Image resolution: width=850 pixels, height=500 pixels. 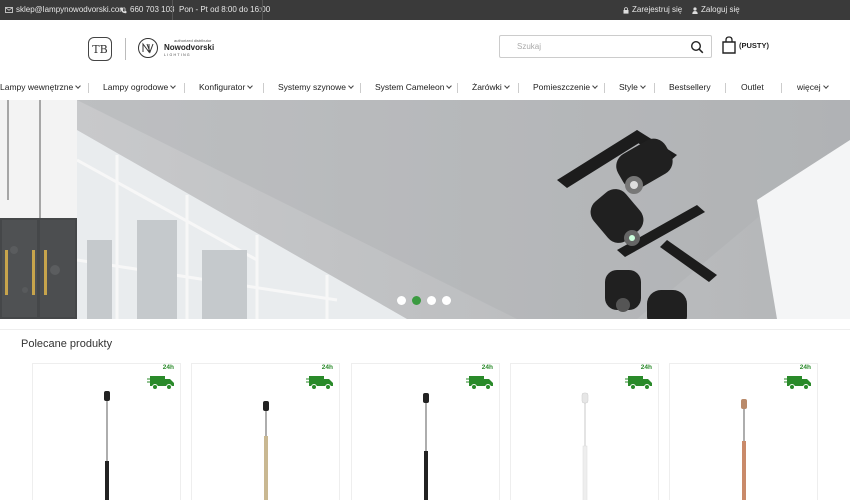 What do you see at coordinates (487, 87) in the screenshot?
I see `nav-label: Żarówki` at bounding box center [487, 87].